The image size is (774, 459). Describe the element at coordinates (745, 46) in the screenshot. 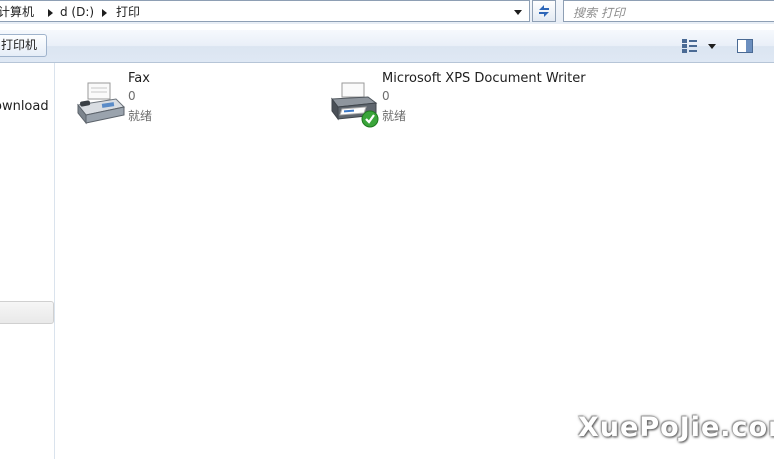

I see `preview-pane-icon` at that location.